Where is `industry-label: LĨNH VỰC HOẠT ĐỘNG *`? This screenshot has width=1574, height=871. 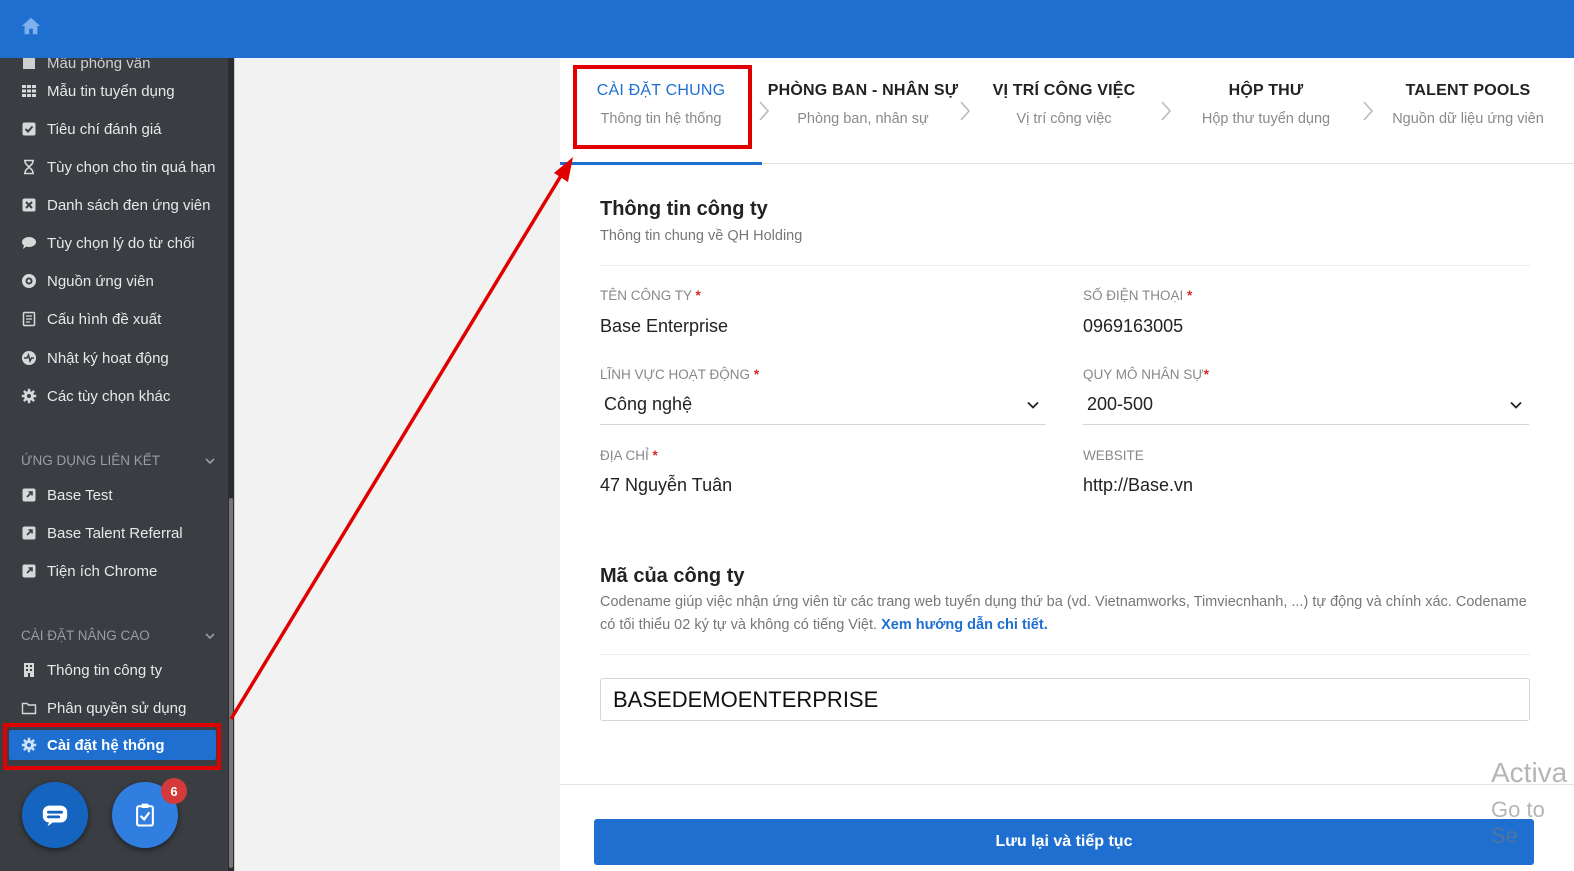
industry-label: LĨNH VỰC HOẠT ĐỘNG * is located at coordinates (679, 374).